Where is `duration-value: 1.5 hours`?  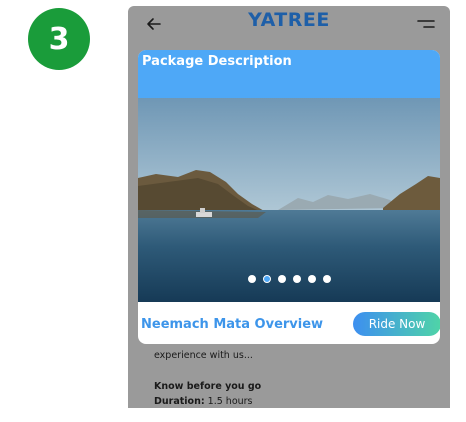
duration-value: 1.5 hours is located at coordinates (230, 401).